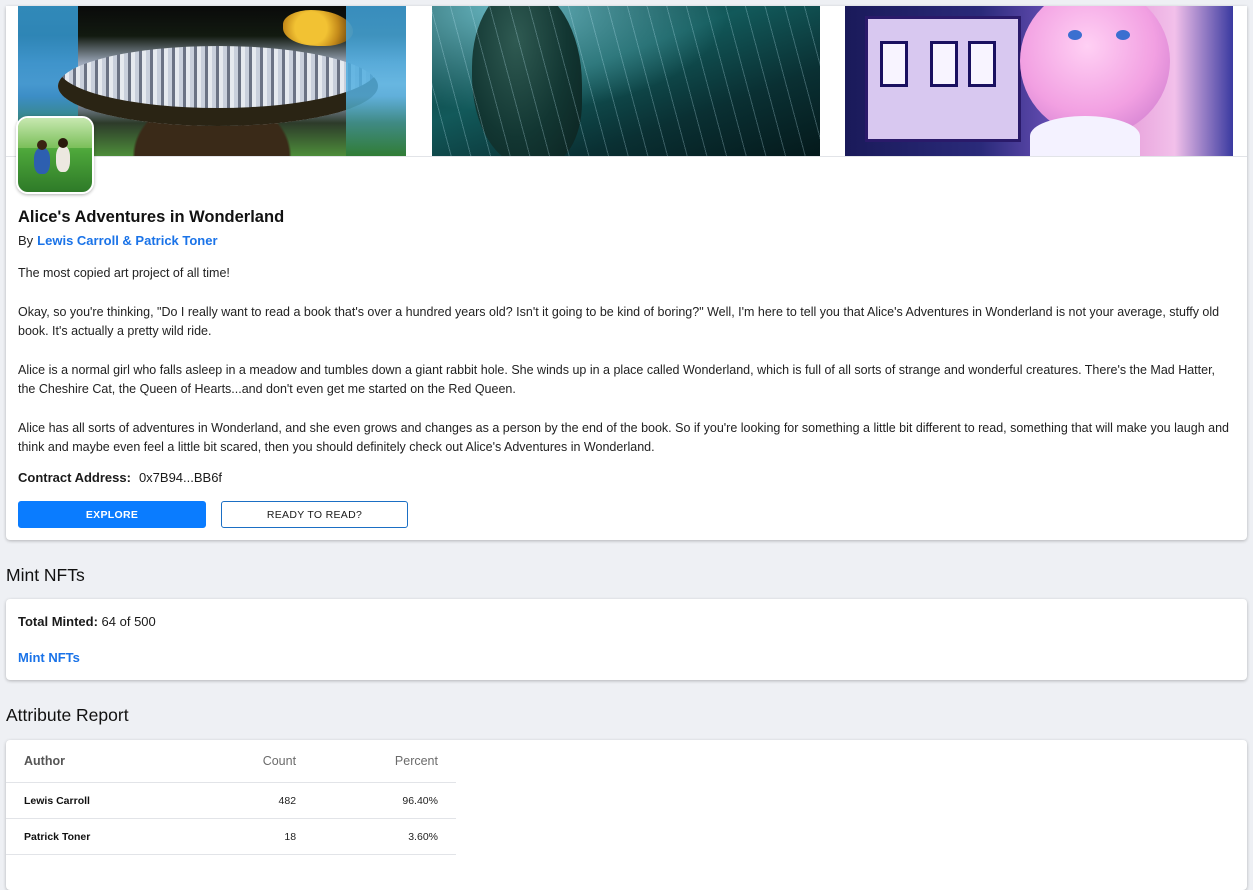 Image resolution: width=1253 pixels, height=890 pixels. I want to click on mint-heading: Mint NFTs, so click(45, 575).